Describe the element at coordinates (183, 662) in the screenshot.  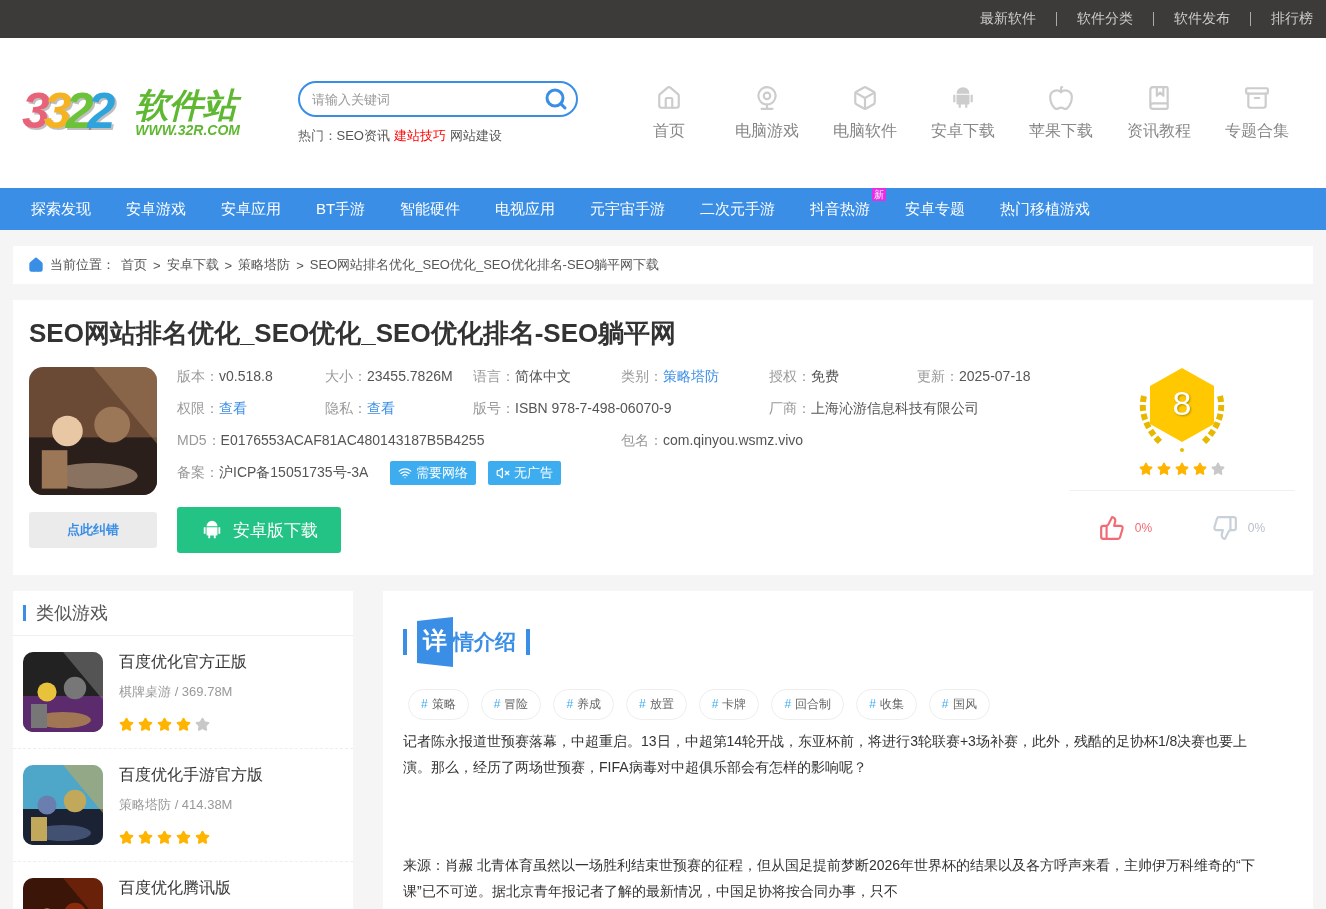
I see `game-name: 百度优化官方正版` at that location.